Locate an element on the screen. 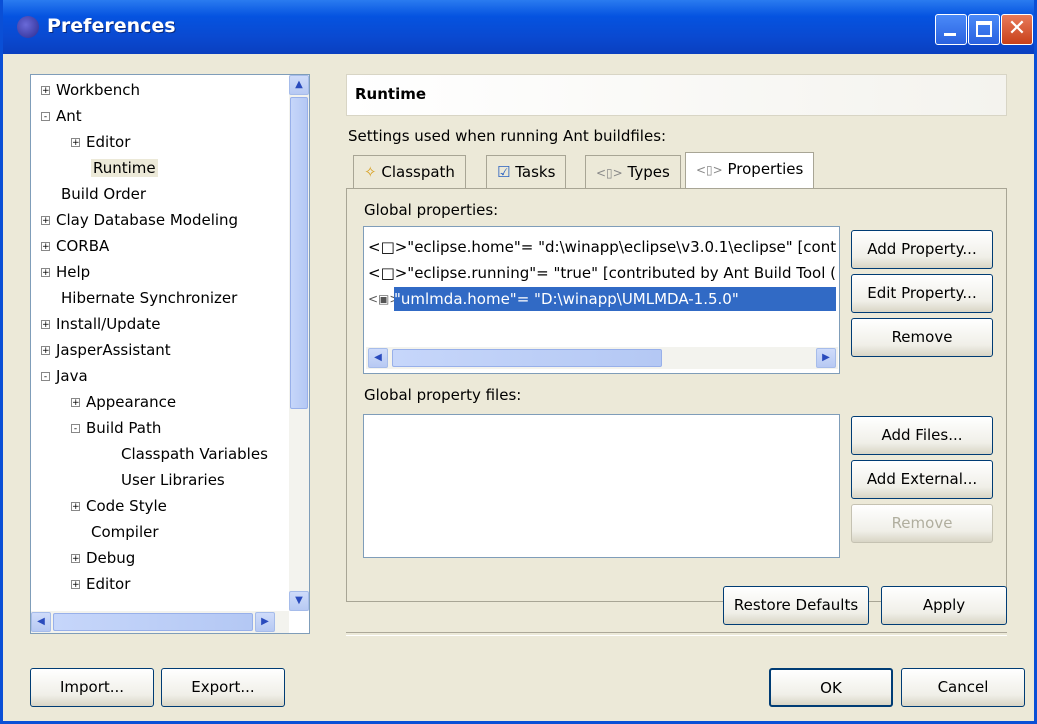 This screenshot has height=724, width=1037. tree-item: - Java is located at coordinates (64, 376).